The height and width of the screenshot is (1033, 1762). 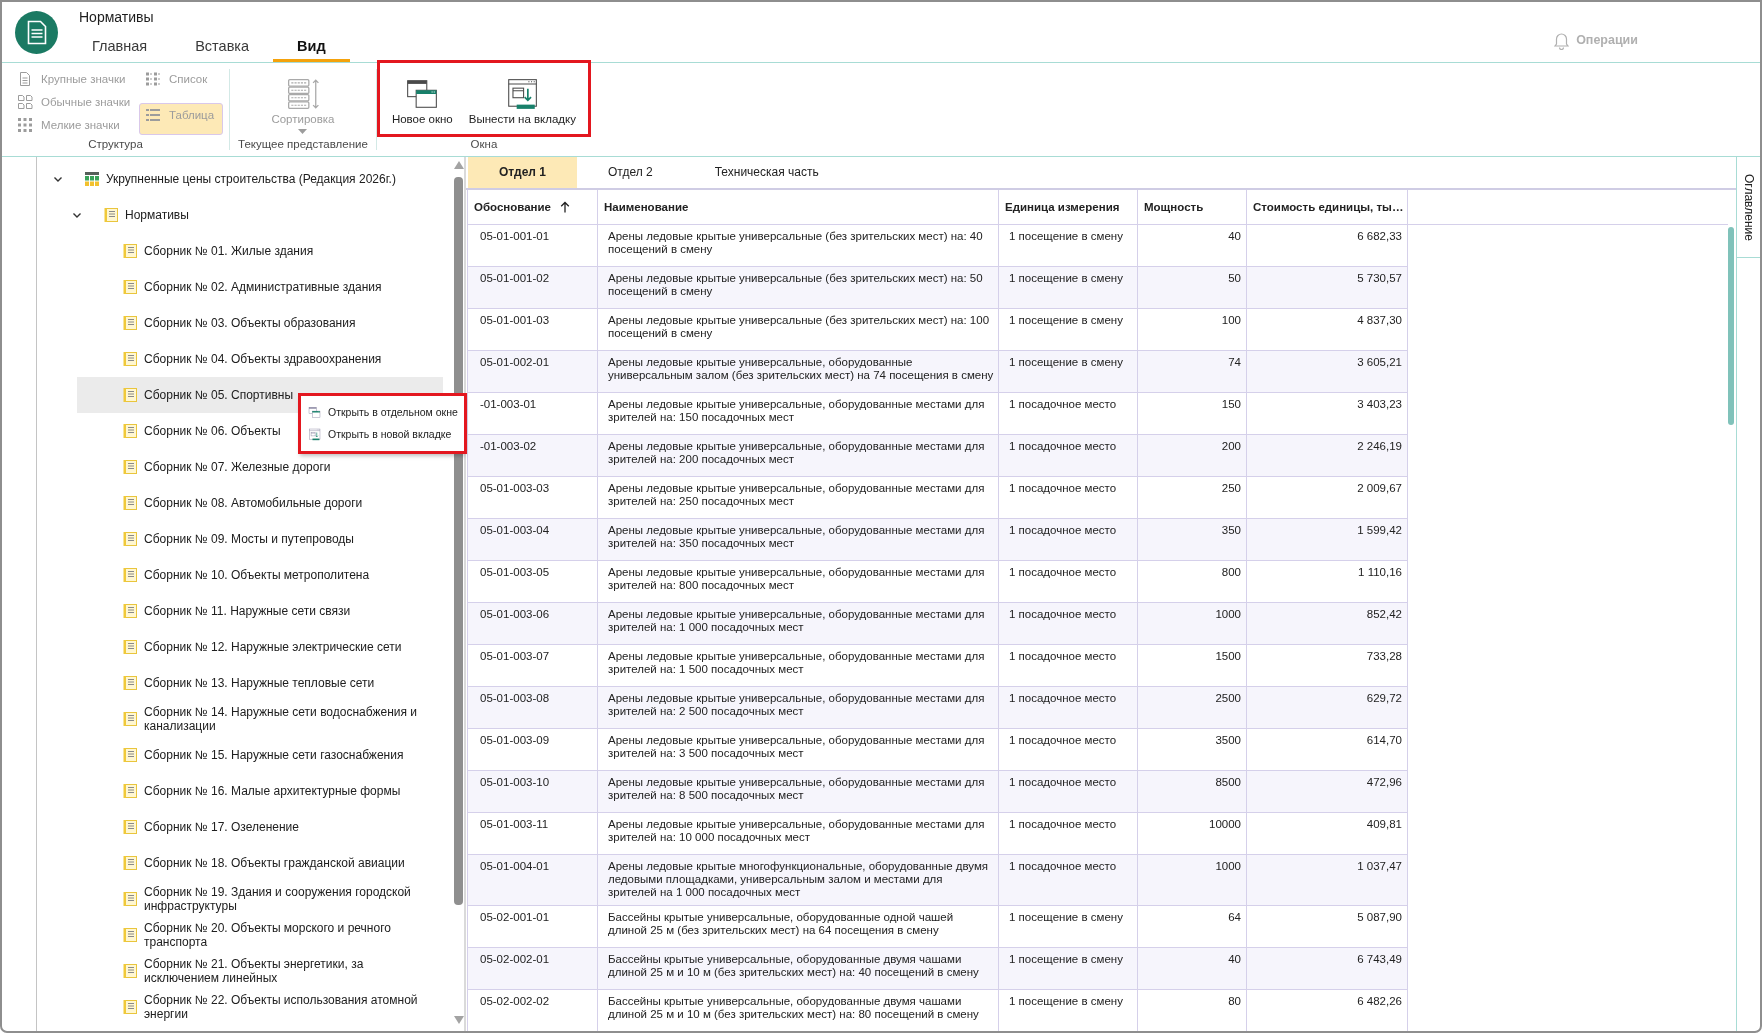 What do you see at coordinates (766, 172) in the screenshot?
I see `document-tab: Техническая часть` at bounding box center [766, 172].